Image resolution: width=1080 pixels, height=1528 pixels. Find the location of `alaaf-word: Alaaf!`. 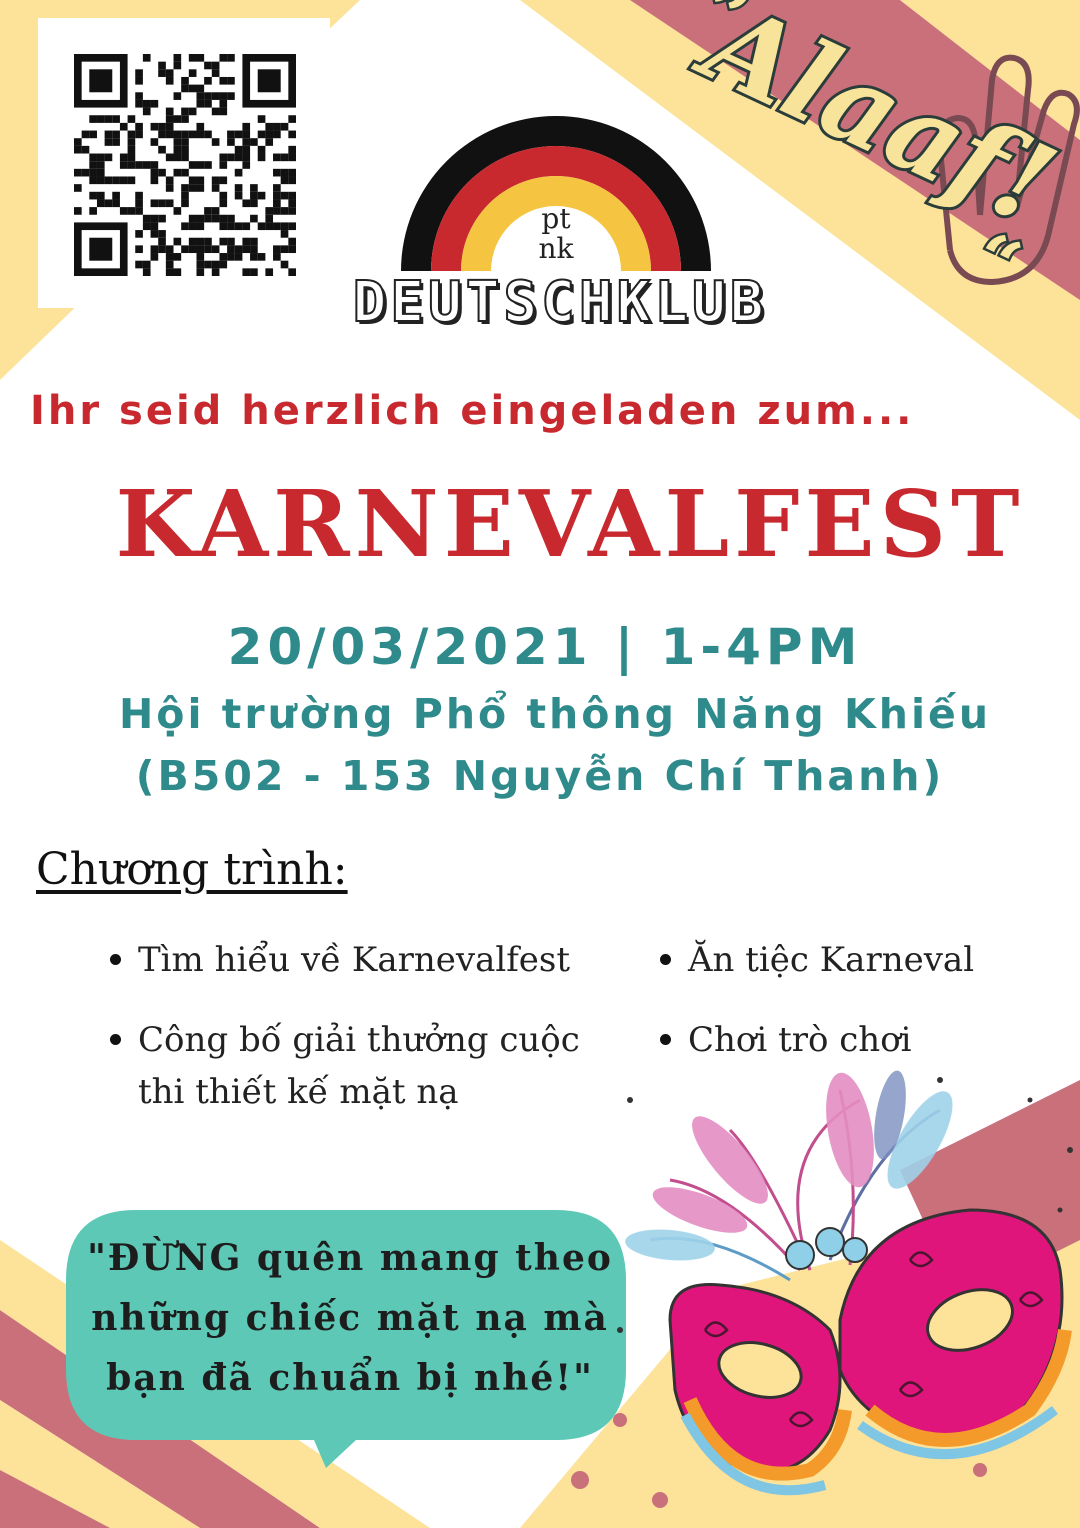

alaaf-word: Alaaf! is located at coordinates (876, 125).